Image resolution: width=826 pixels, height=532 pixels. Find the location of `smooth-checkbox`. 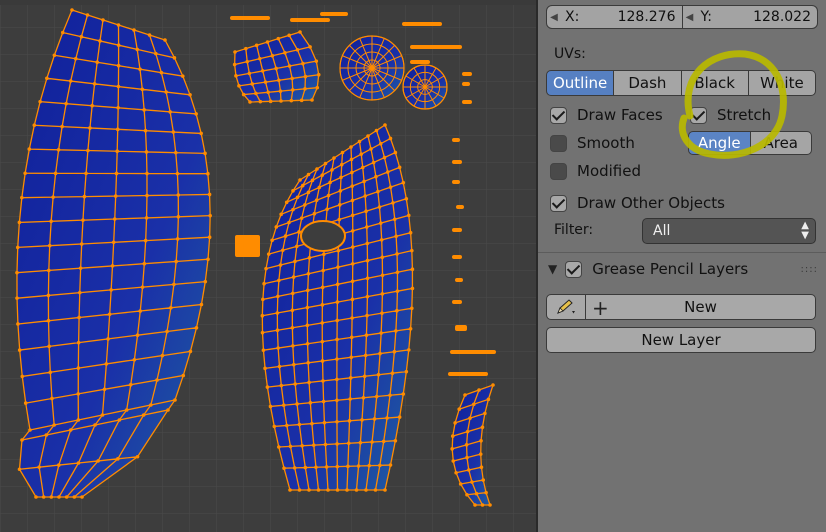

smooth-checkbox is located at coordinates (558, 143).